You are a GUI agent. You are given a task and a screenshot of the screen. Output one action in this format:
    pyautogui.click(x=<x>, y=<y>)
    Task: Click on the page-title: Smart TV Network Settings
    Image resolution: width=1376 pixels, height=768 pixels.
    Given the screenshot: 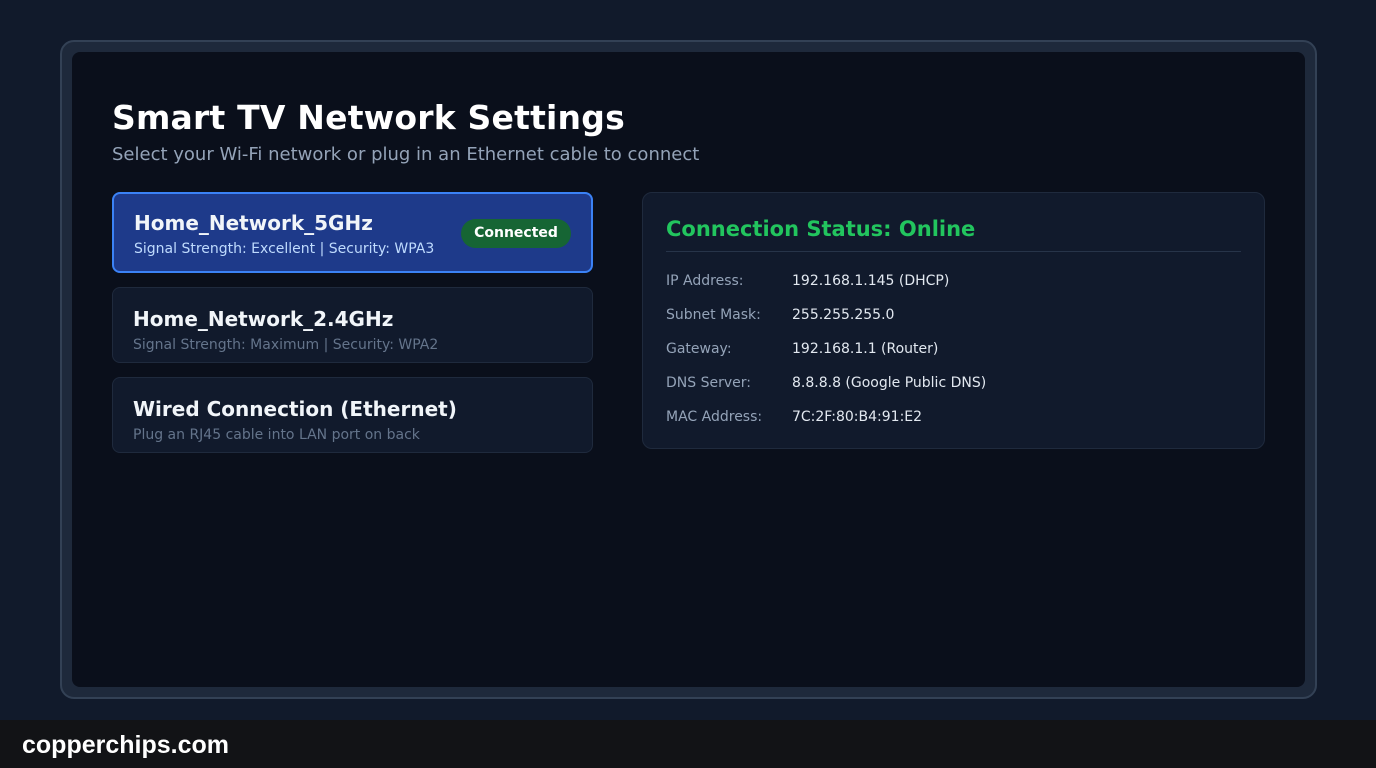 What is the action you would take?
    pyautogui.click(x=368, y=117)
    